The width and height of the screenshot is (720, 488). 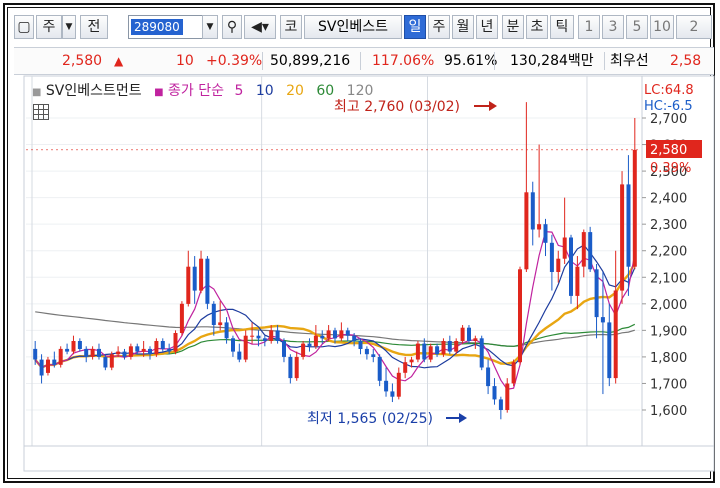 I want to click on current-price-marker-label: 2,580, so click(x=668, y=150).